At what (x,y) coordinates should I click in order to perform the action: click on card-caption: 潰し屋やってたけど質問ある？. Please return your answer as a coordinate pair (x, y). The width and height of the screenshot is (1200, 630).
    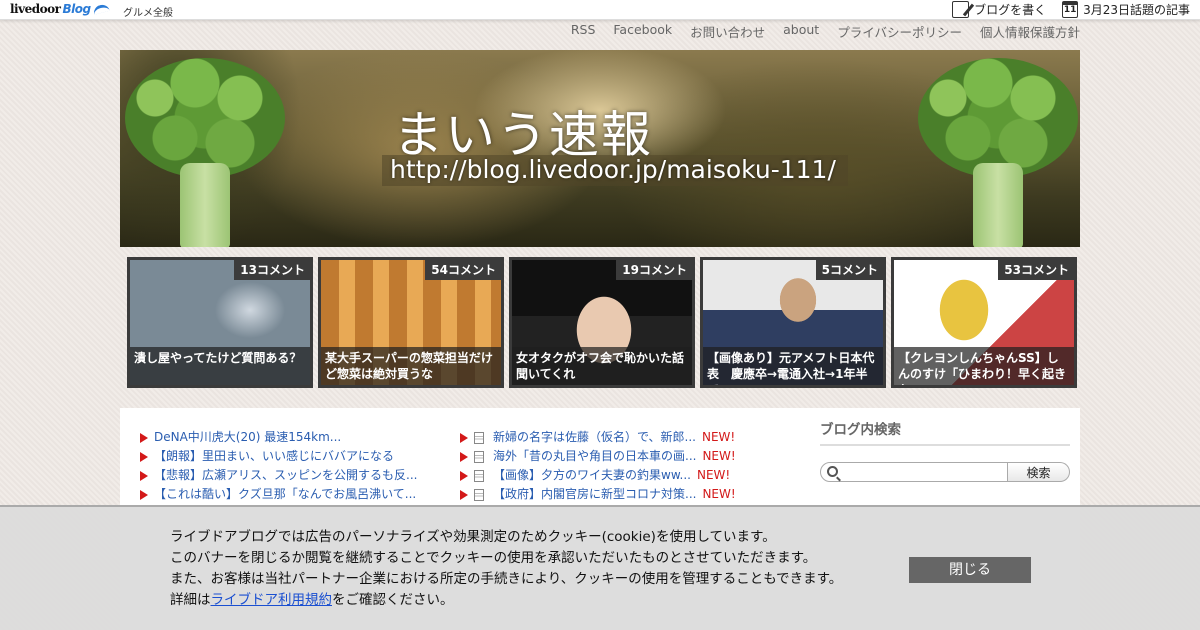
    Looking at the image, I should click on (220, 366).